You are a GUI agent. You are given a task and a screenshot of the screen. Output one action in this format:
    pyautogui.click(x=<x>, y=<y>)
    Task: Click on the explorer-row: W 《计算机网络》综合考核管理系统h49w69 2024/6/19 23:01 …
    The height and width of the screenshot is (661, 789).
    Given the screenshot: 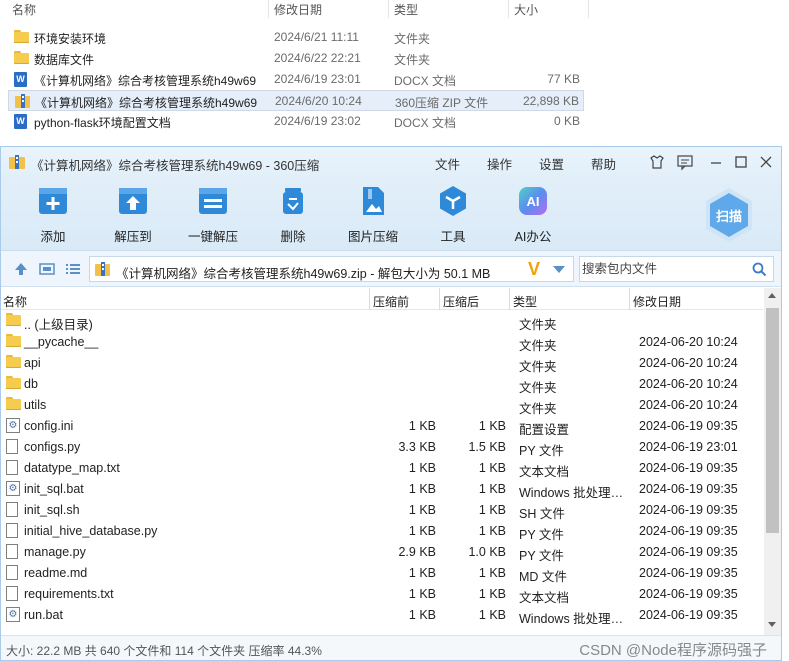 What is the action you would take?
    pyautogui.click(x=296, y=79)
    